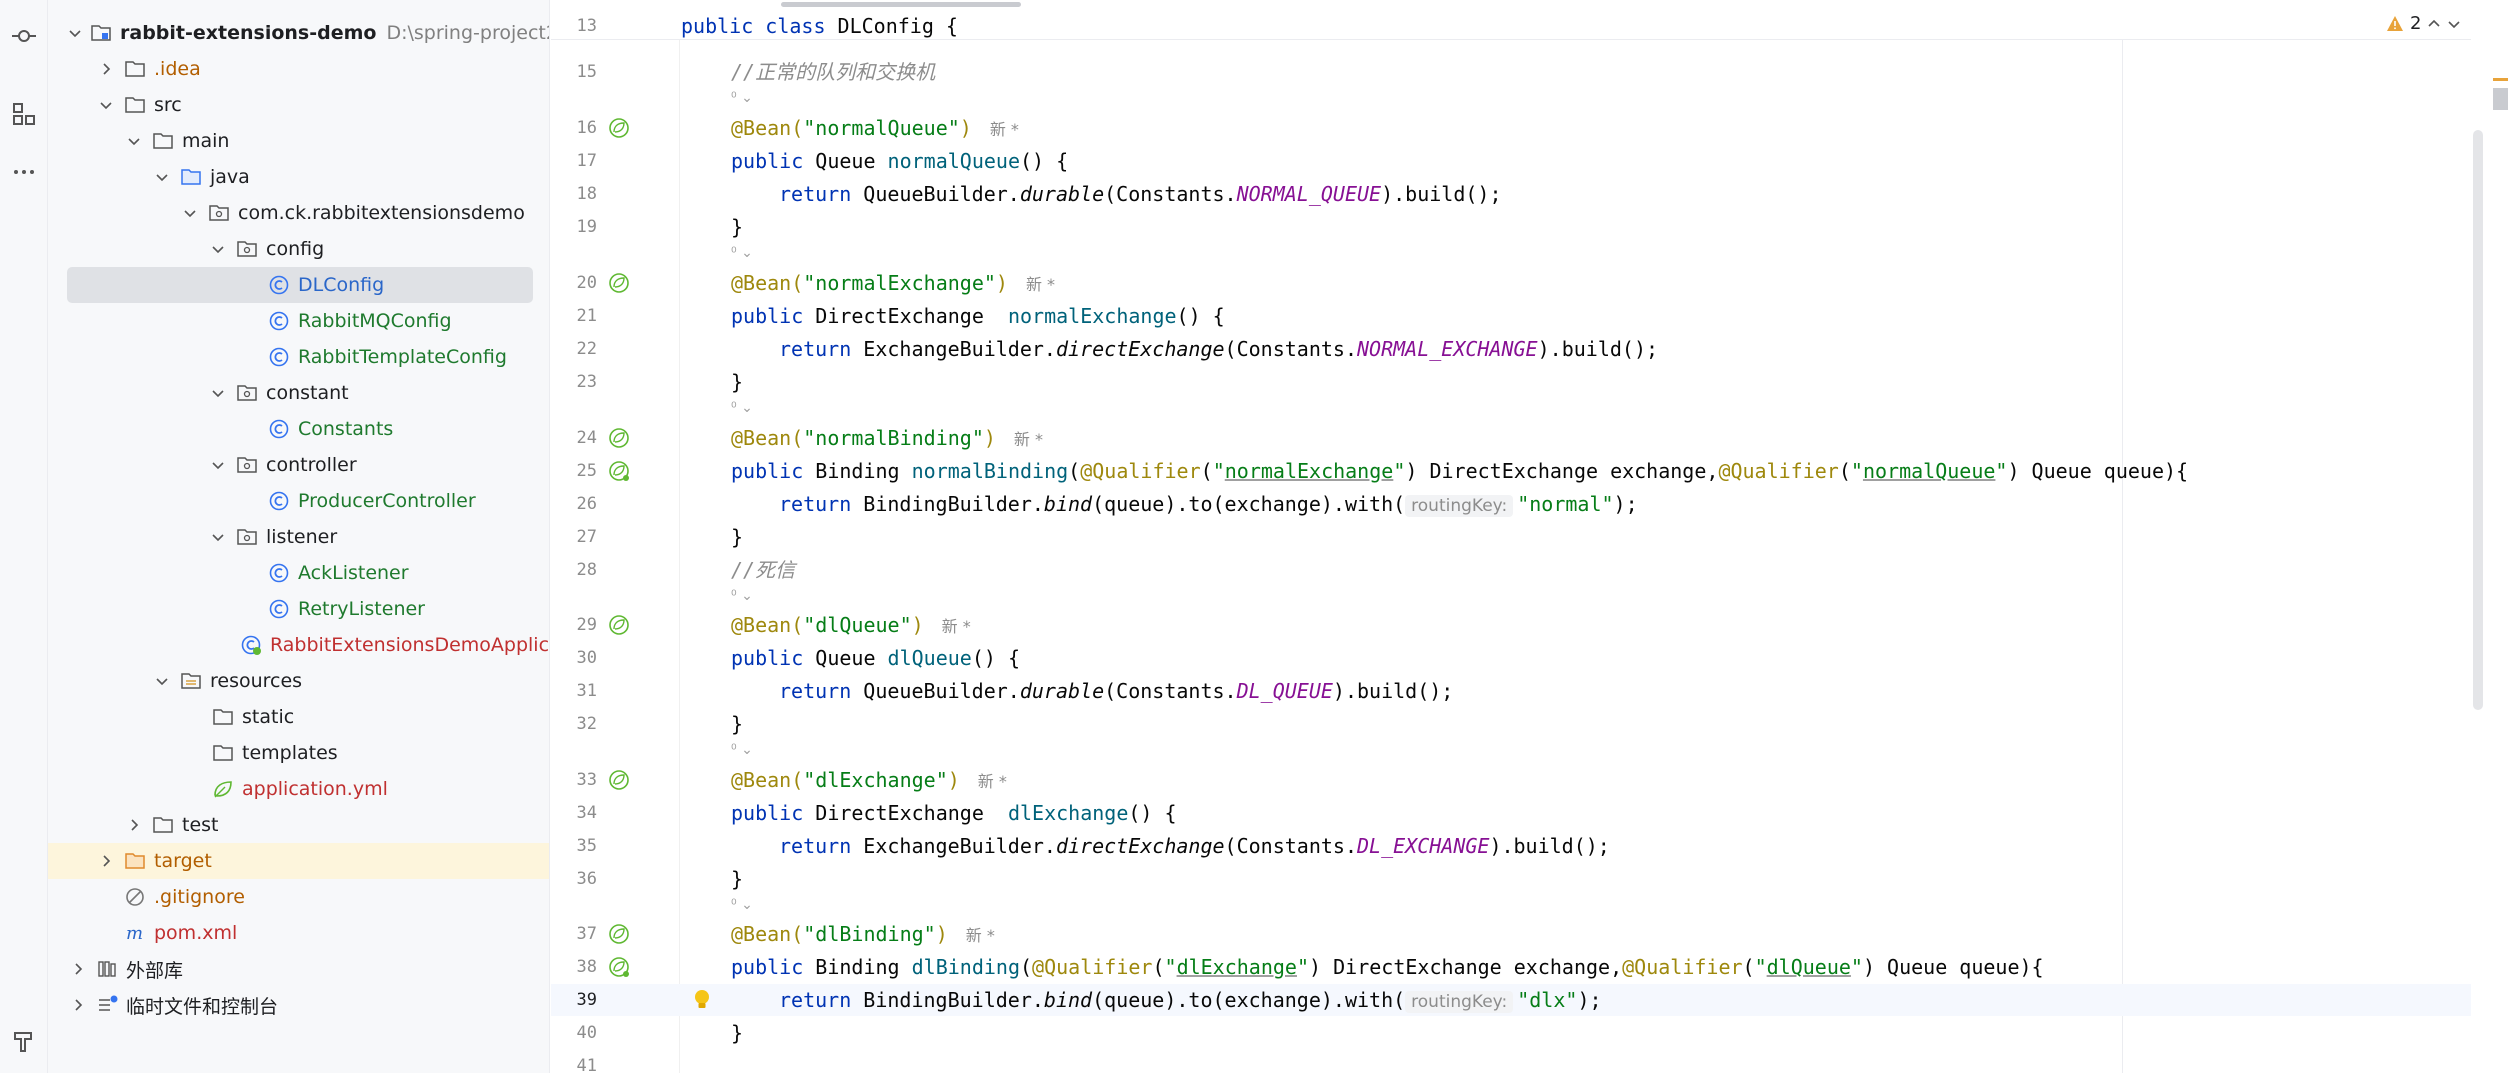 This screenshot has height=1073, width=2508. What do you see at coordinates (298, 141) in the screenshot?
I see `tree-item-main: main` at bounding box center [298, 141].